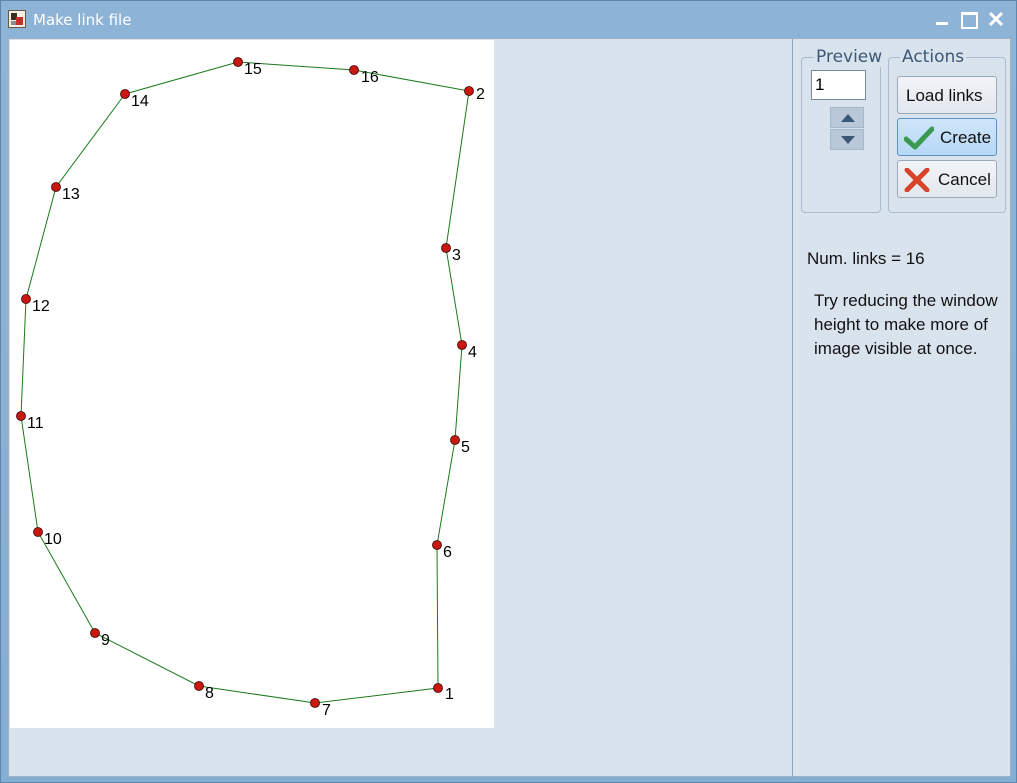  What do you see at coordinates (35, 423) in the screenshot?
I see `node-label-11: 11` at bounding box center [35, 423].